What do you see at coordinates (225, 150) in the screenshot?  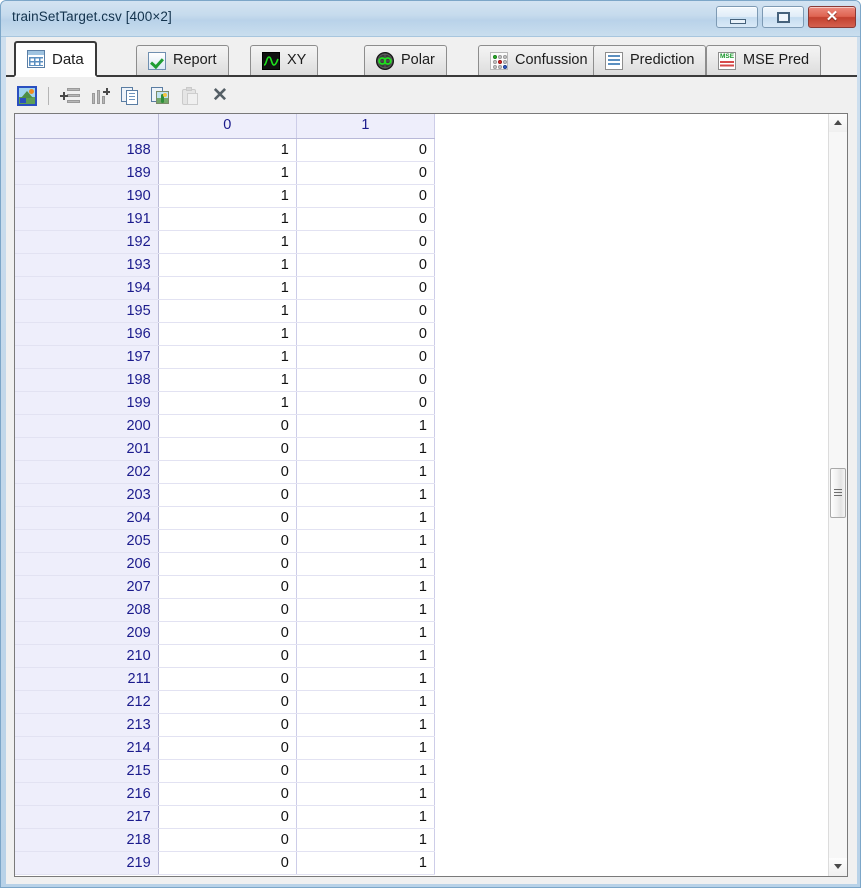 I see `table-row: 188 1 0` at bounding box center [225, 150].